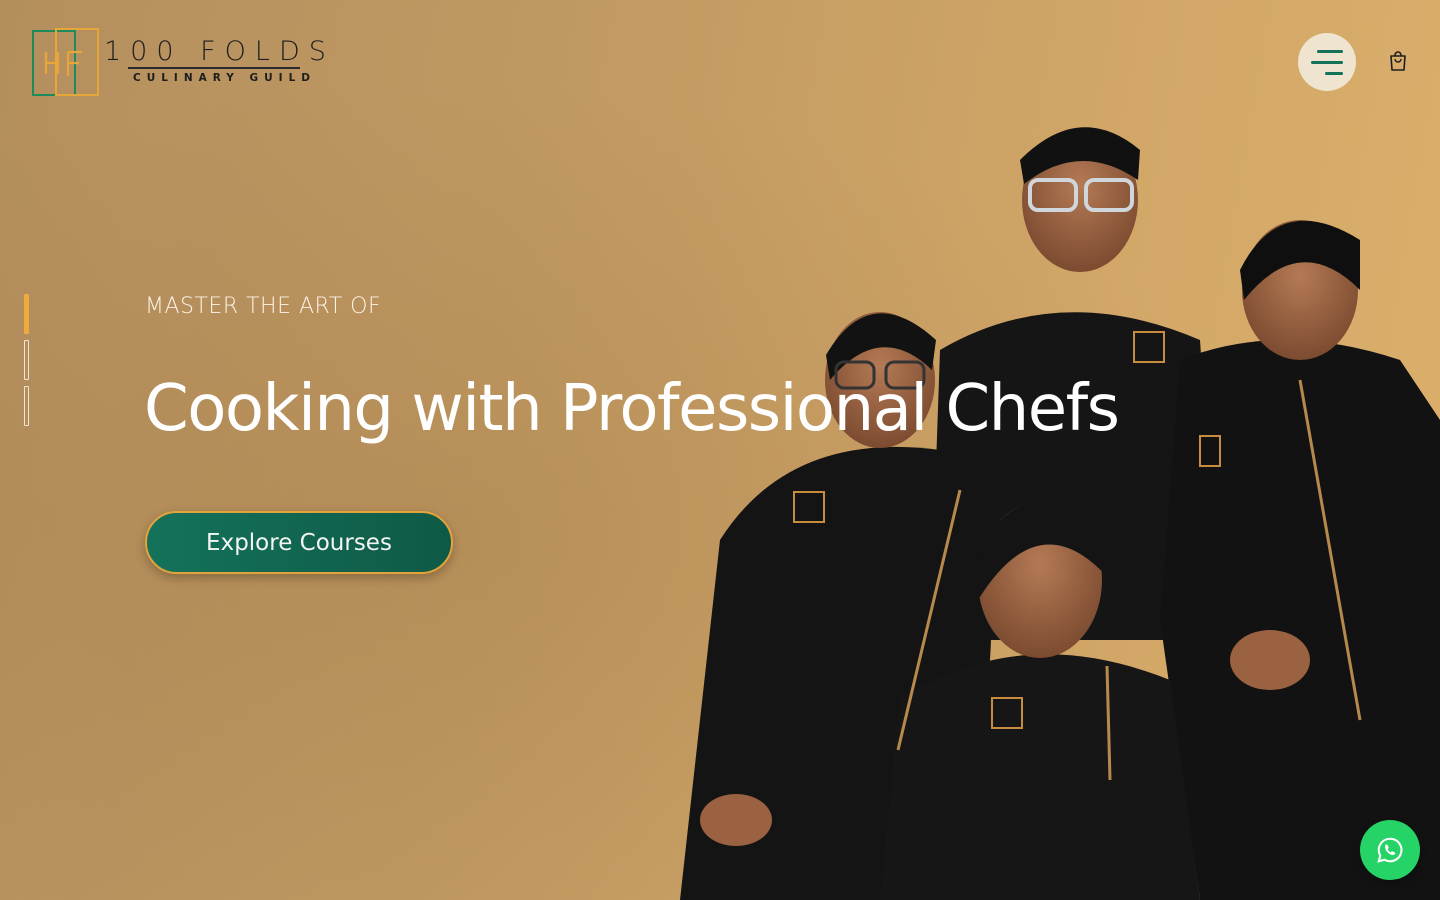  What do you see at coordinates (224, 78) in the screenshot?
I see `brand-subtitle: CULINARY GUILD` at bounding box center [224, 78].